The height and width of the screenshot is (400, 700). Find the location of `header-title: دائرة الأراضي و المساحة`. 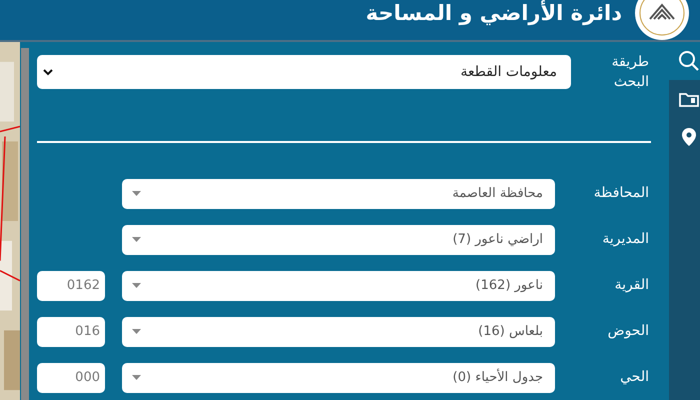

header-title: دائرة الأراضي و المساحة is located at coordinates (494, 13).